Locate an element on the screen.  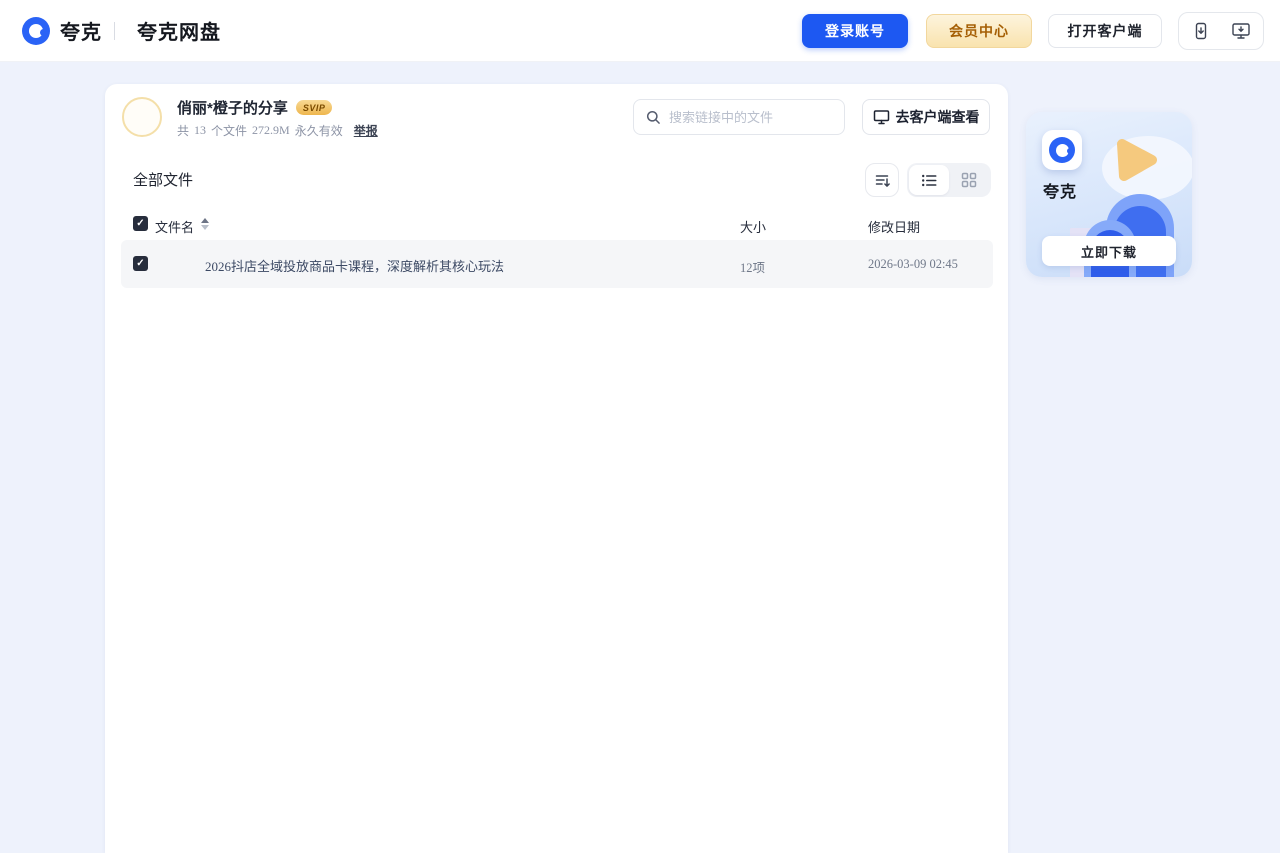
file-size: 12项 is located at coordinates (753, 268).